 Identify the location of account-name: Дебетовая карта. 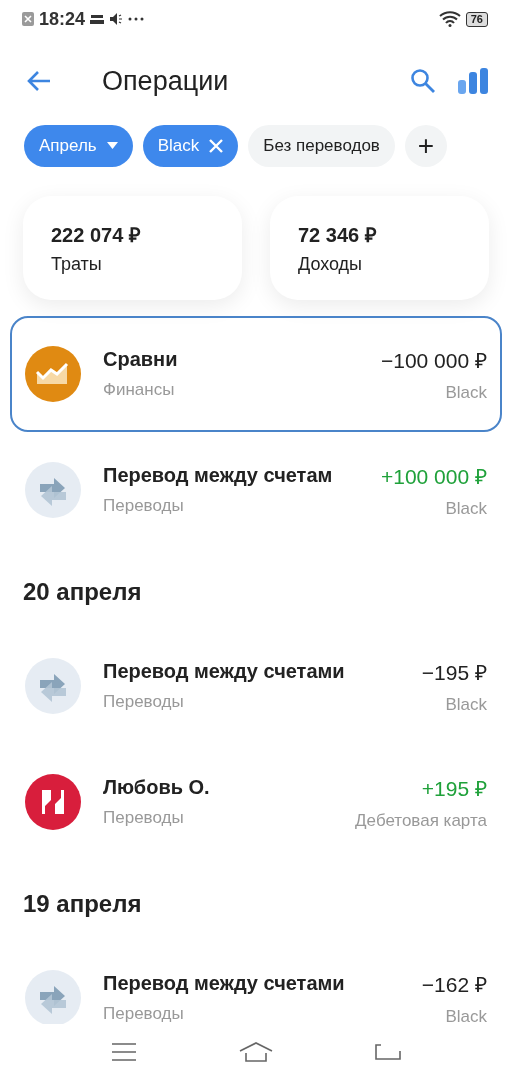
(421, 820).